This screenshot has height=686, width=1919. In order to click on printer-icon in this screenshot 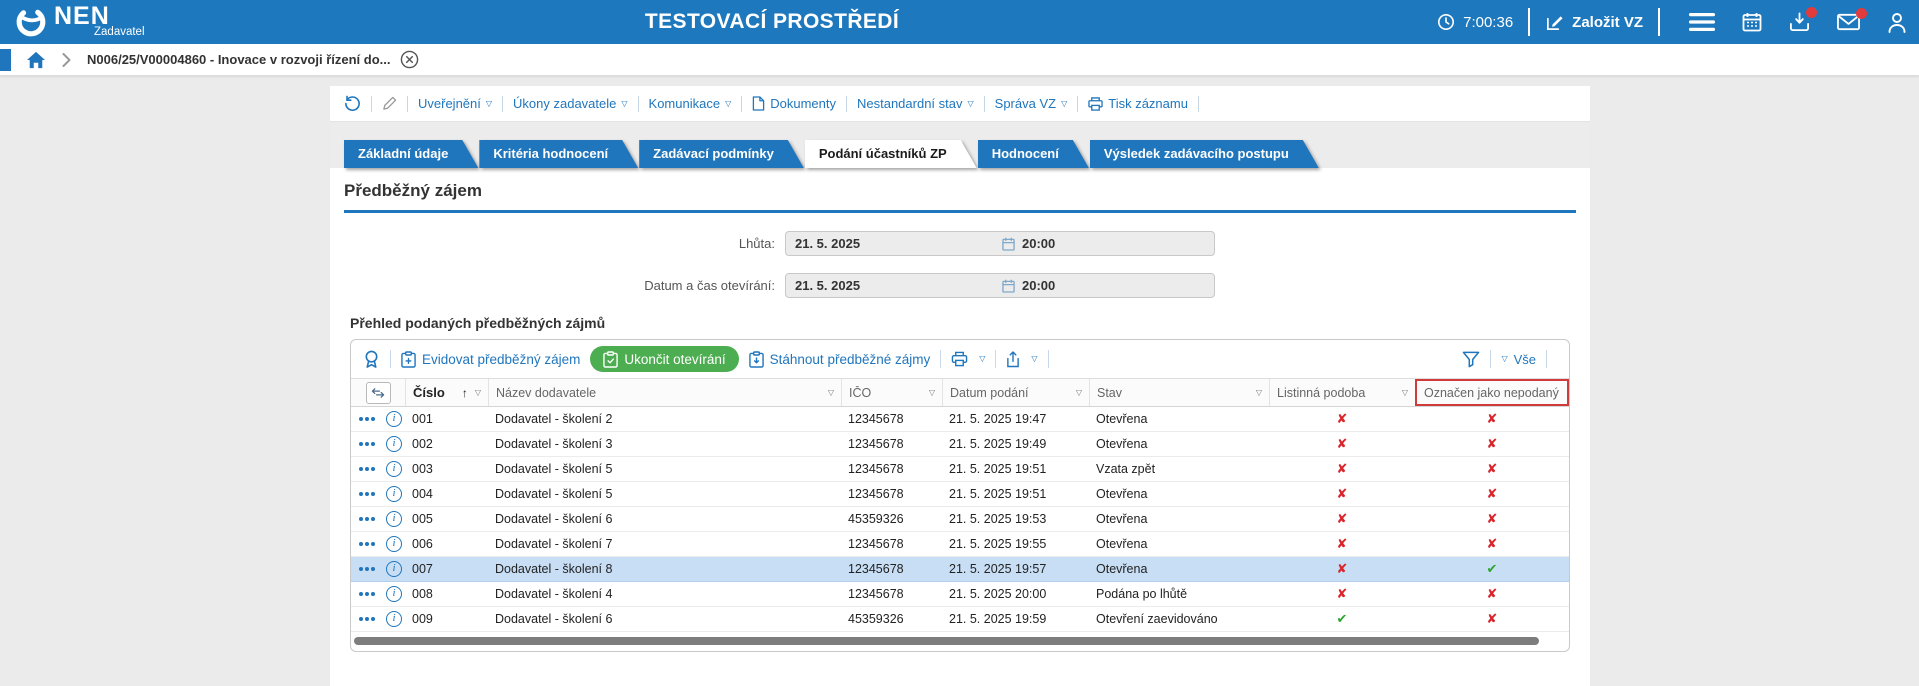, I will do `click(1095, 103)`.